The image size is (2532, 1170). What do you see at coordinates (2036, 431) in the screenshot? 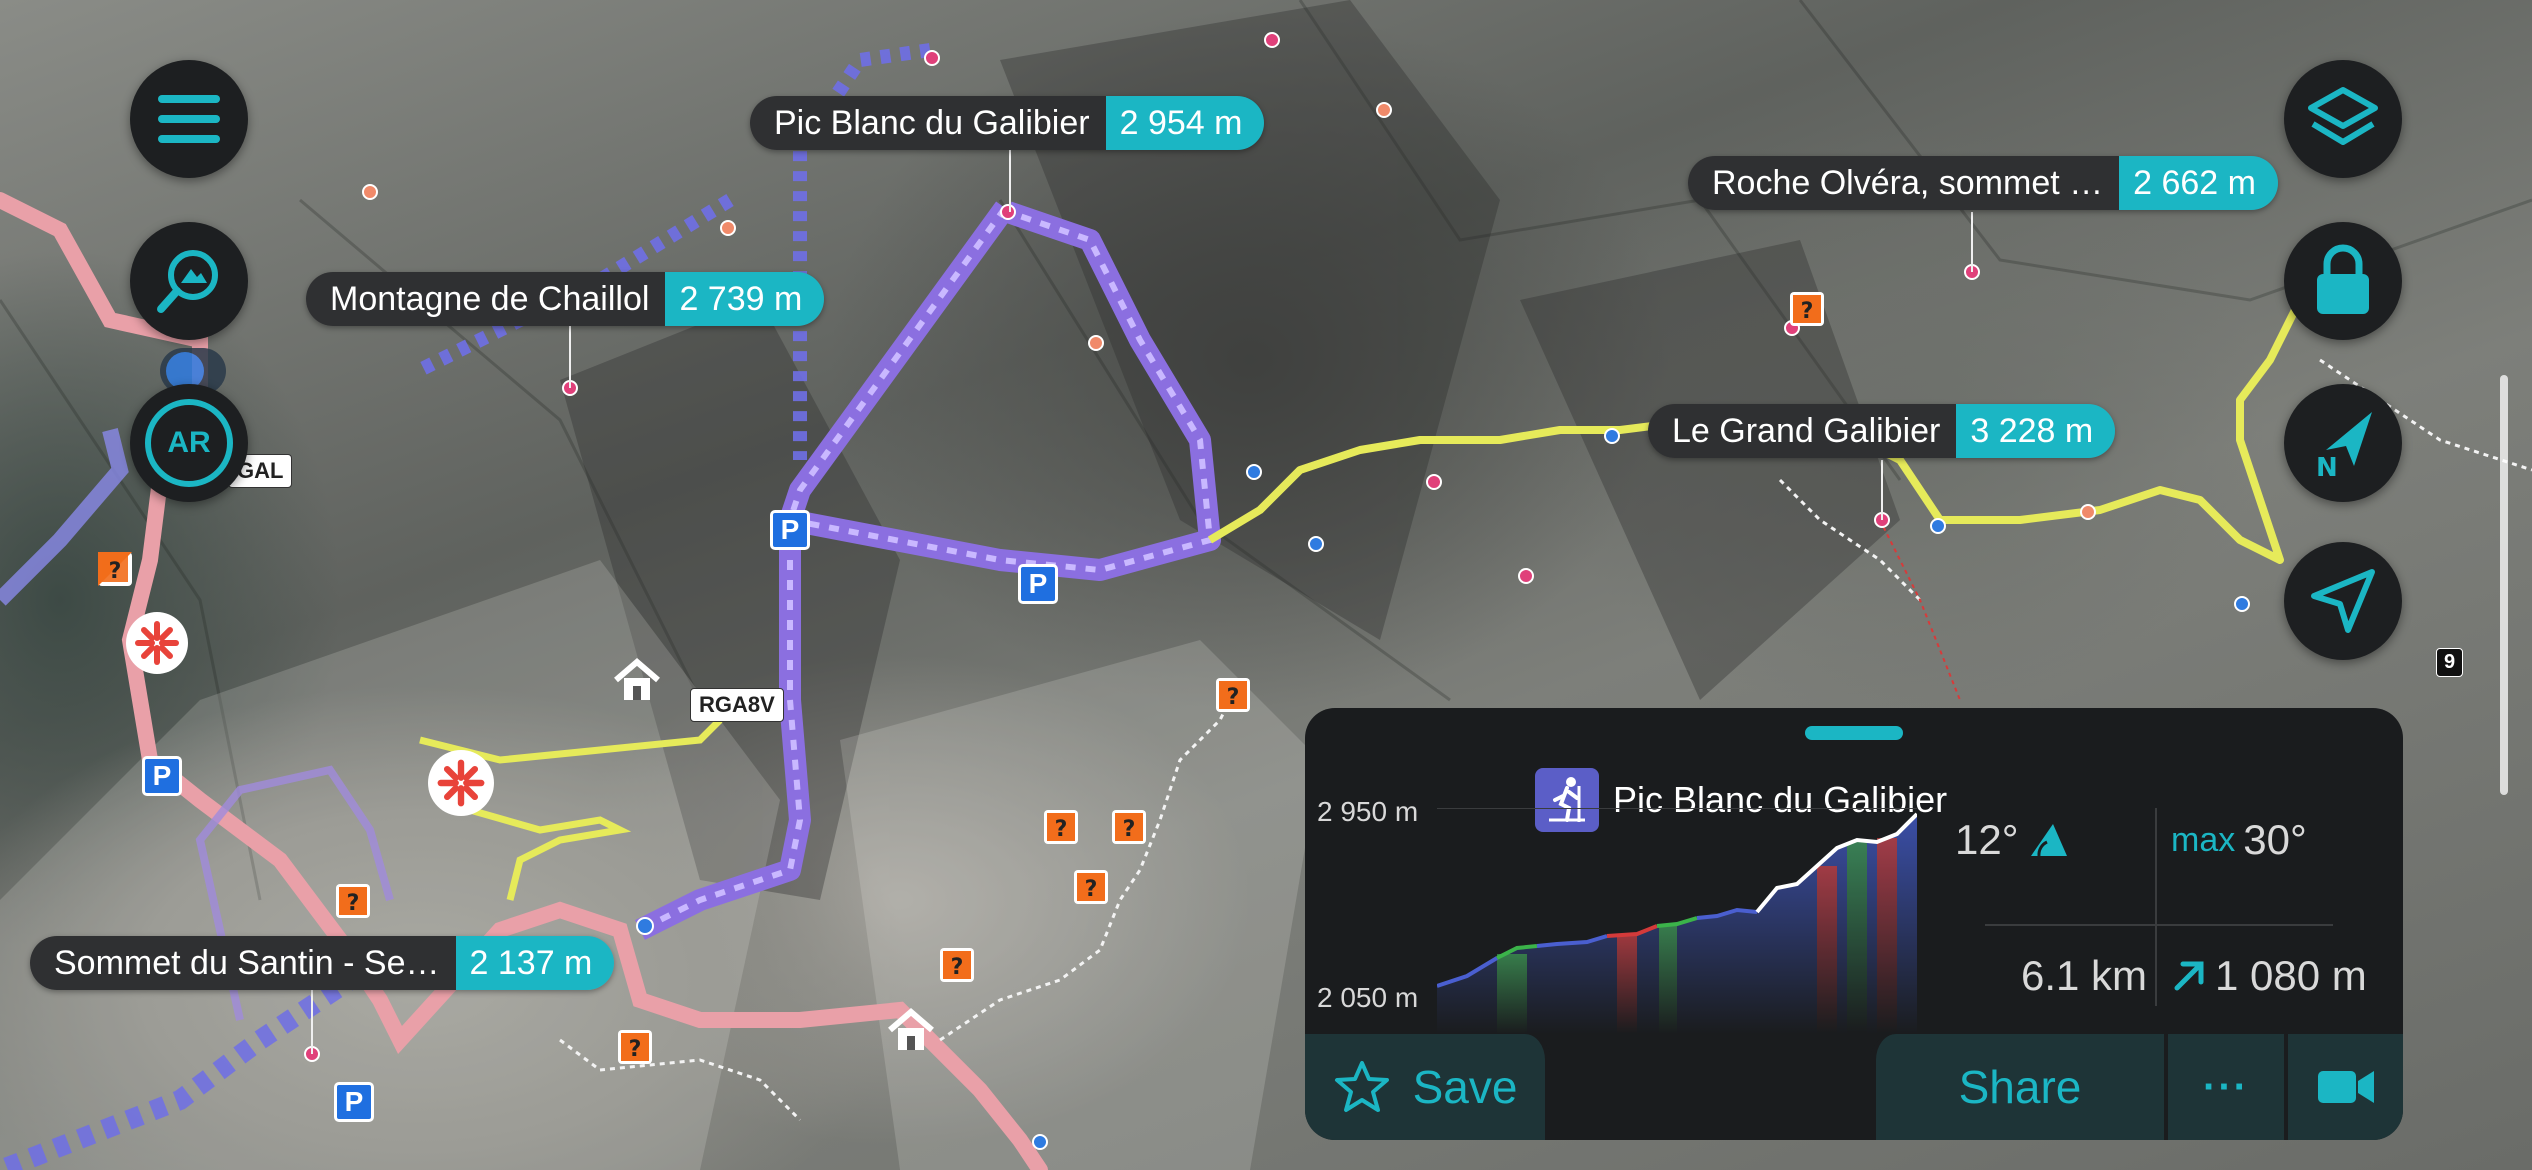
I see `peak-elevation: 3 228 m` at bounding box center [2036, 431].